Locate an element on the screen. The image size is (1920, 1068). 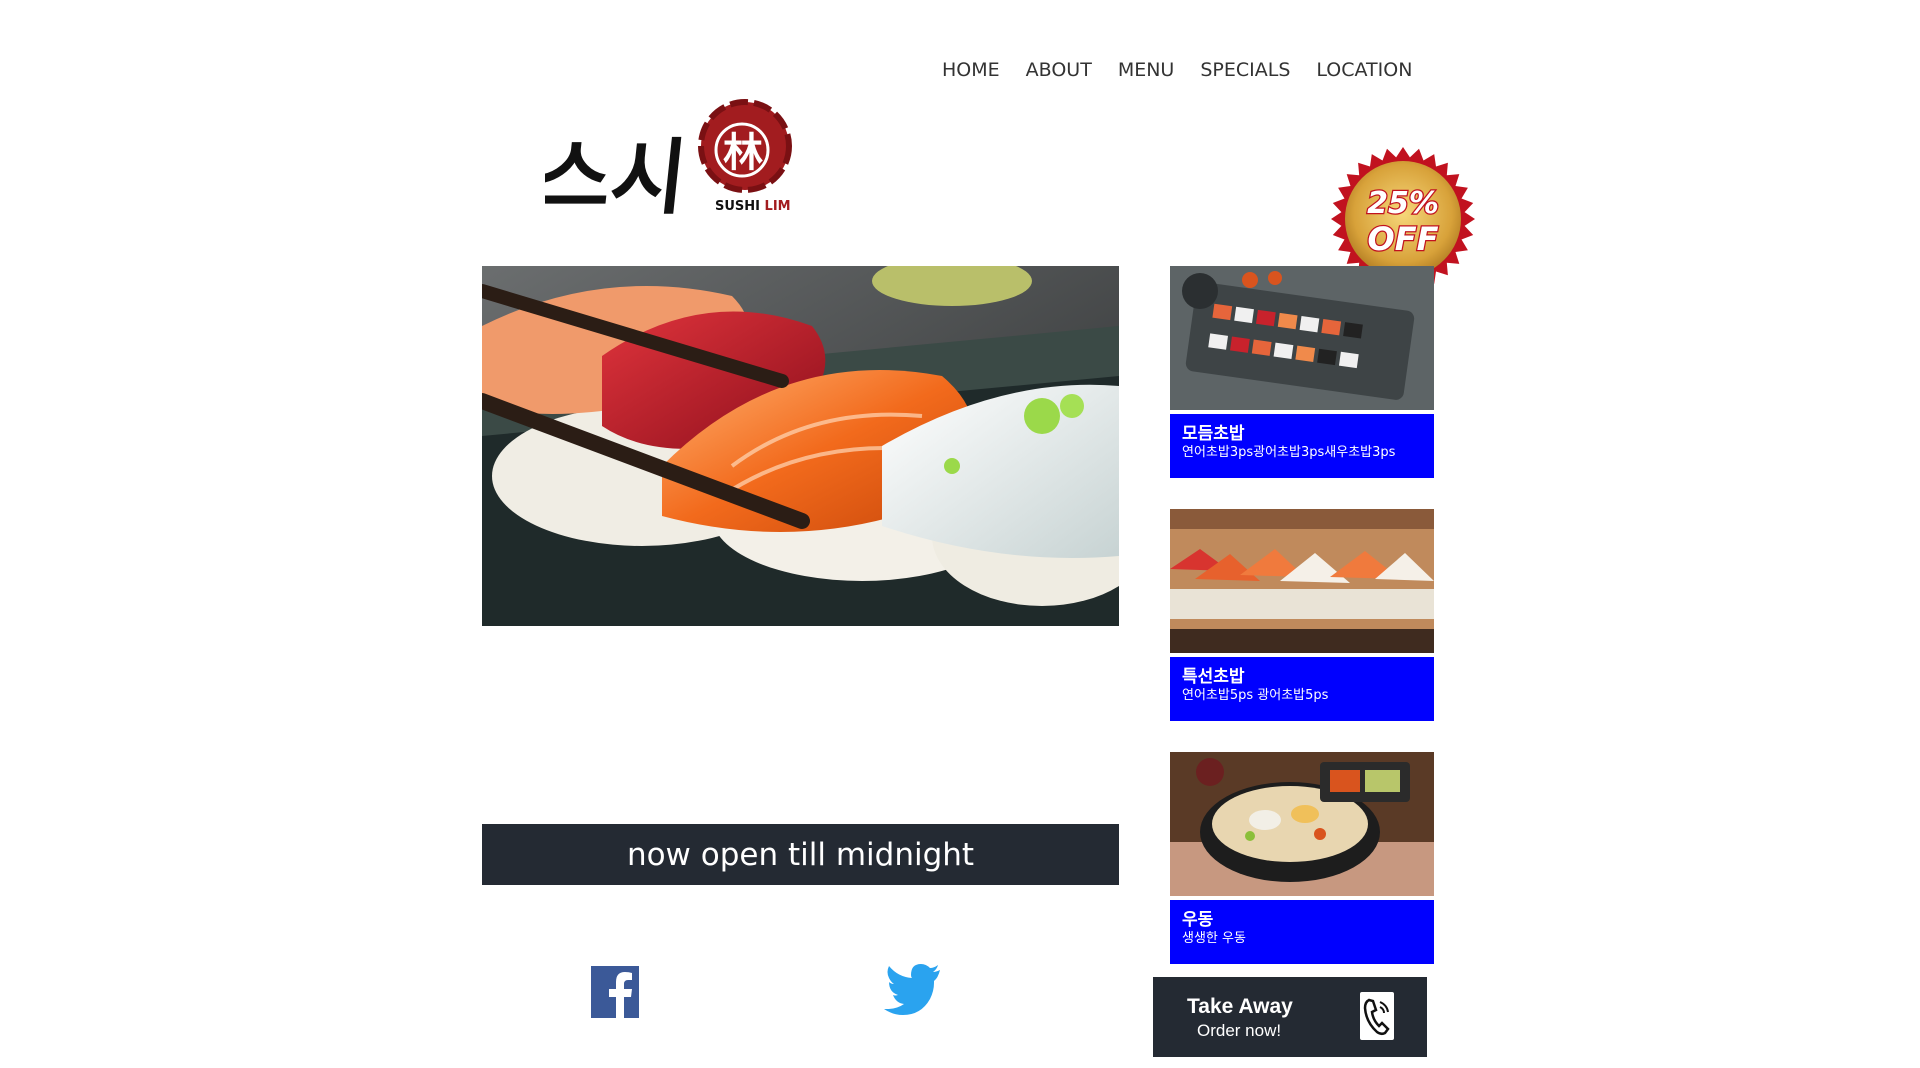
special-desc: 연어초밥5ps 광어초밥5ps is located at coordinates (1255, 695).